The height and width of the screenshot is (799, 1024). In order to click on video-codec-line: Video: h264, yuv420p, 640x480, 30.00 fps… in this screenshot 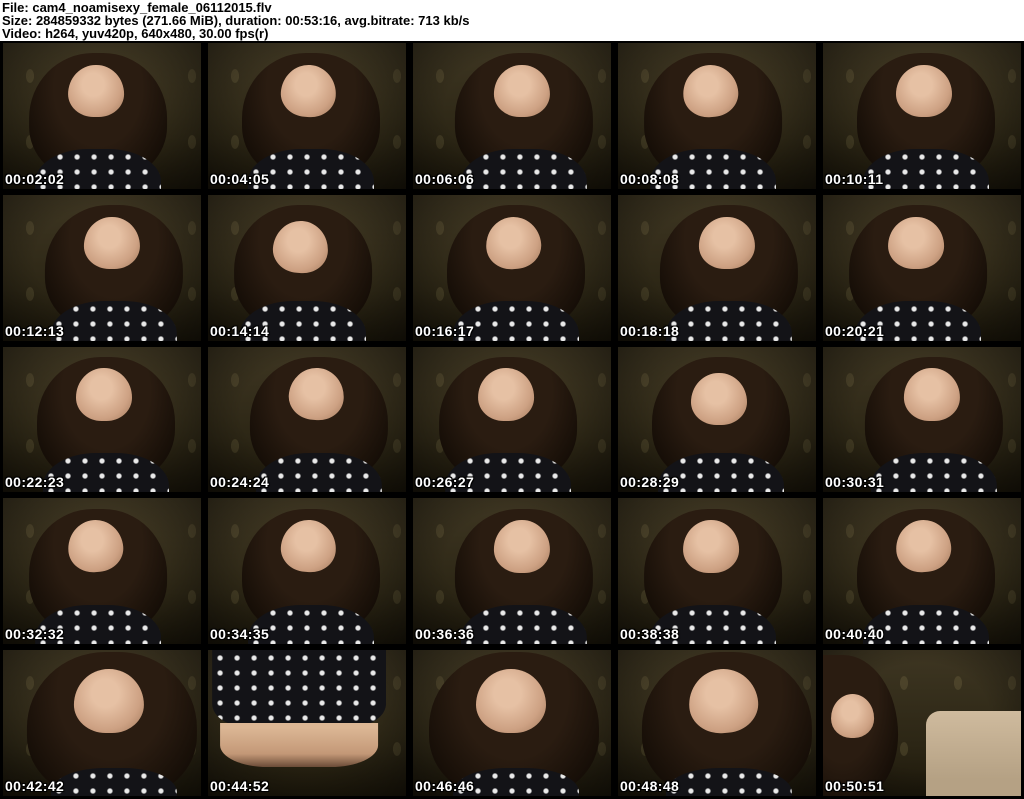, I will do `click(135, 33)`.